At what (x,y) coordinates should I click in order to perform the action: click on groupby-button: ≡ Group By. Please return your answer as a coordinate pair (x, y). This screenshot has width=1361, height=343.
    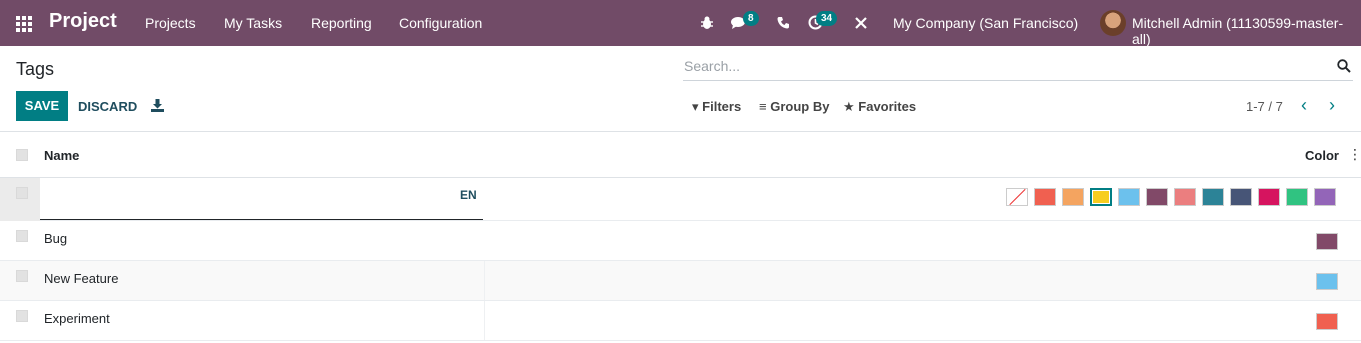
    Looking at the image, I should click on (794, 106).